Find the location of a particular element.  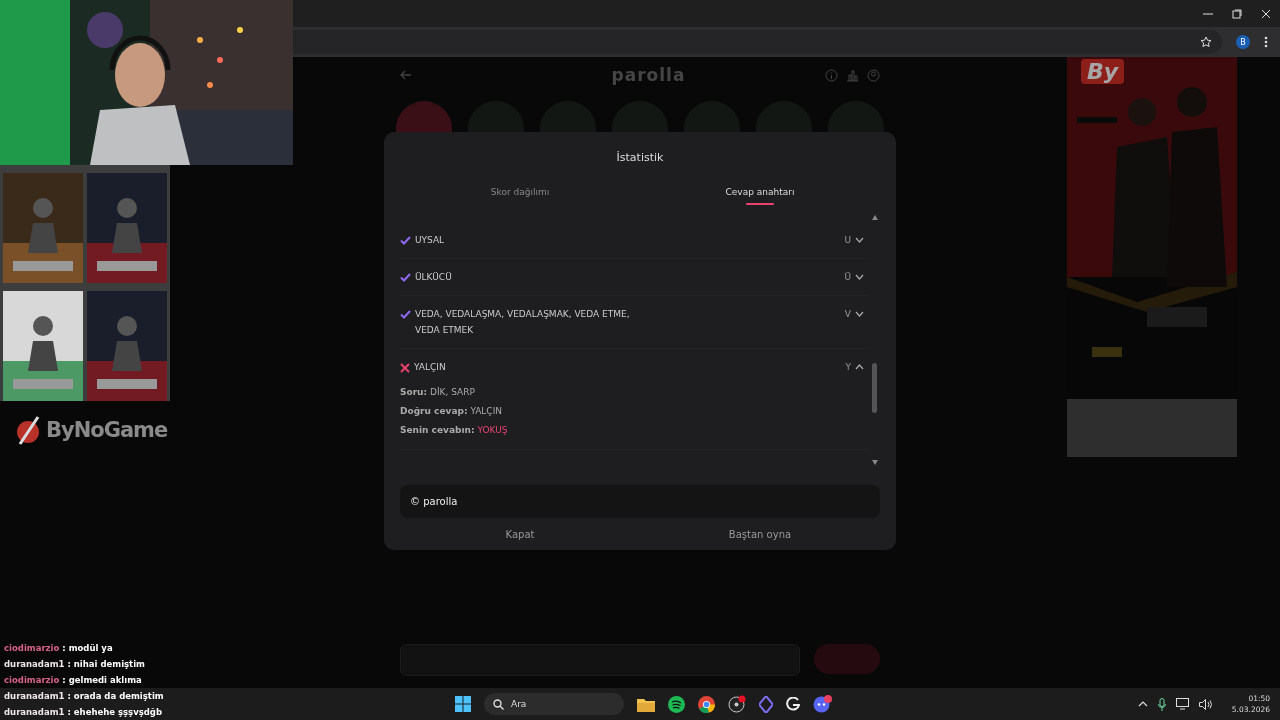

letter-label: Ü is located at coordinates (847, 277).